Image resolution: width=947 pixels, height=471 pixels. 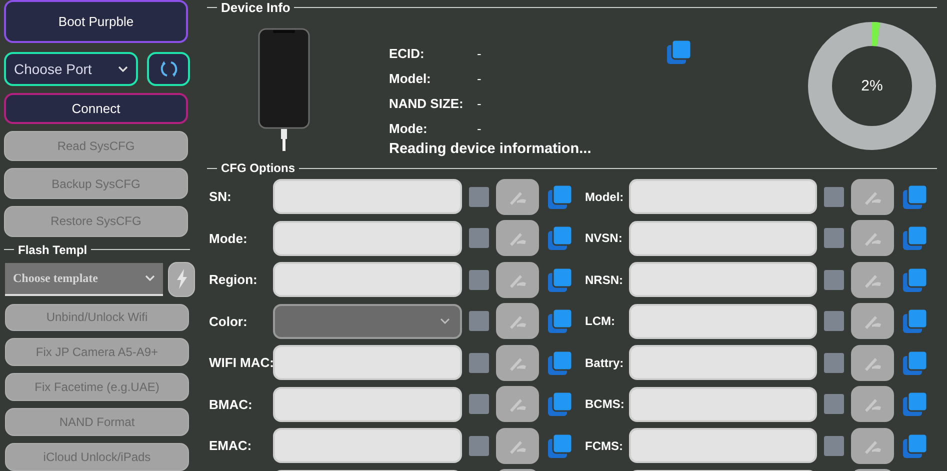 I want to click on field-label: NRSN:, so click(x=604, y=279).